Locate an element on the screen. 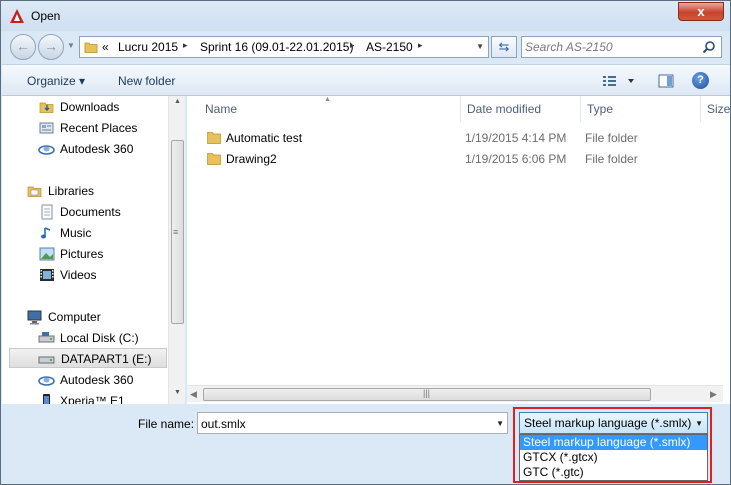 The height and width of the screenshot is (485, 731). refresh-button: ⇆ is located at coordinates (504, 47).